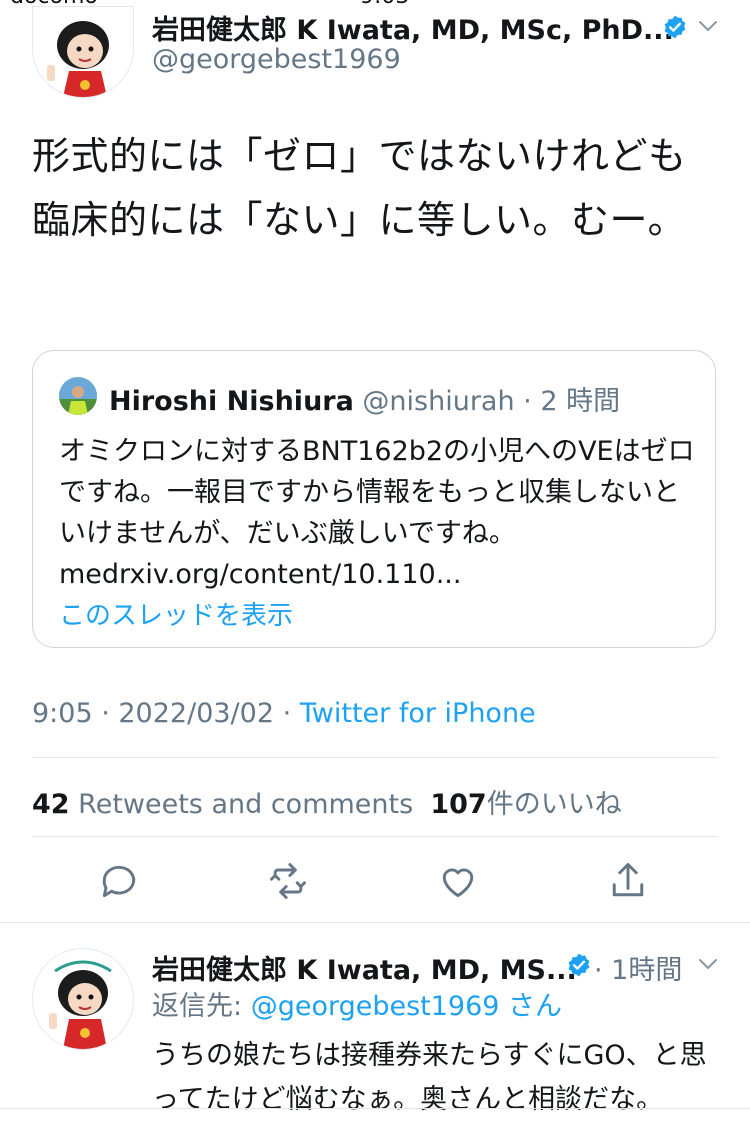 Image resolution: width=750 pixels, height=1122 pixels. I want to click on share-icon, so click(628, 880).